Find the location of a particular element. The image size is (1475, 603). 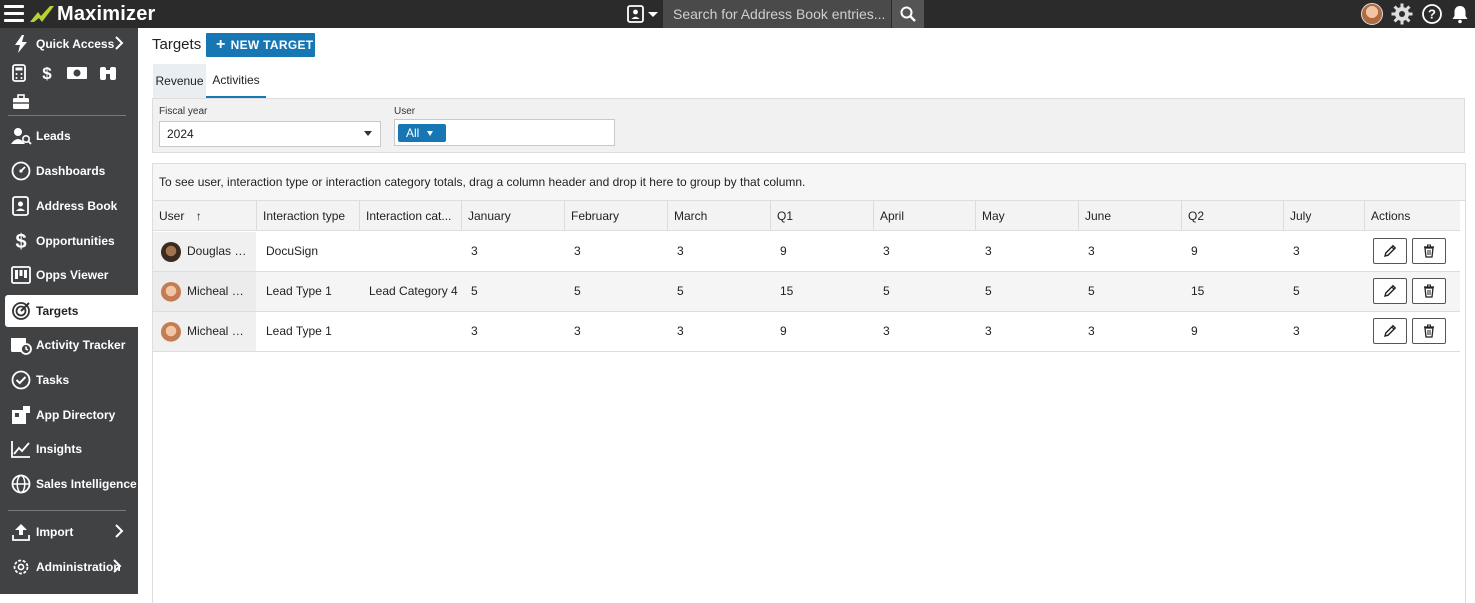

sidebar-item-label: Tasks is located at coordinates (53, 380).